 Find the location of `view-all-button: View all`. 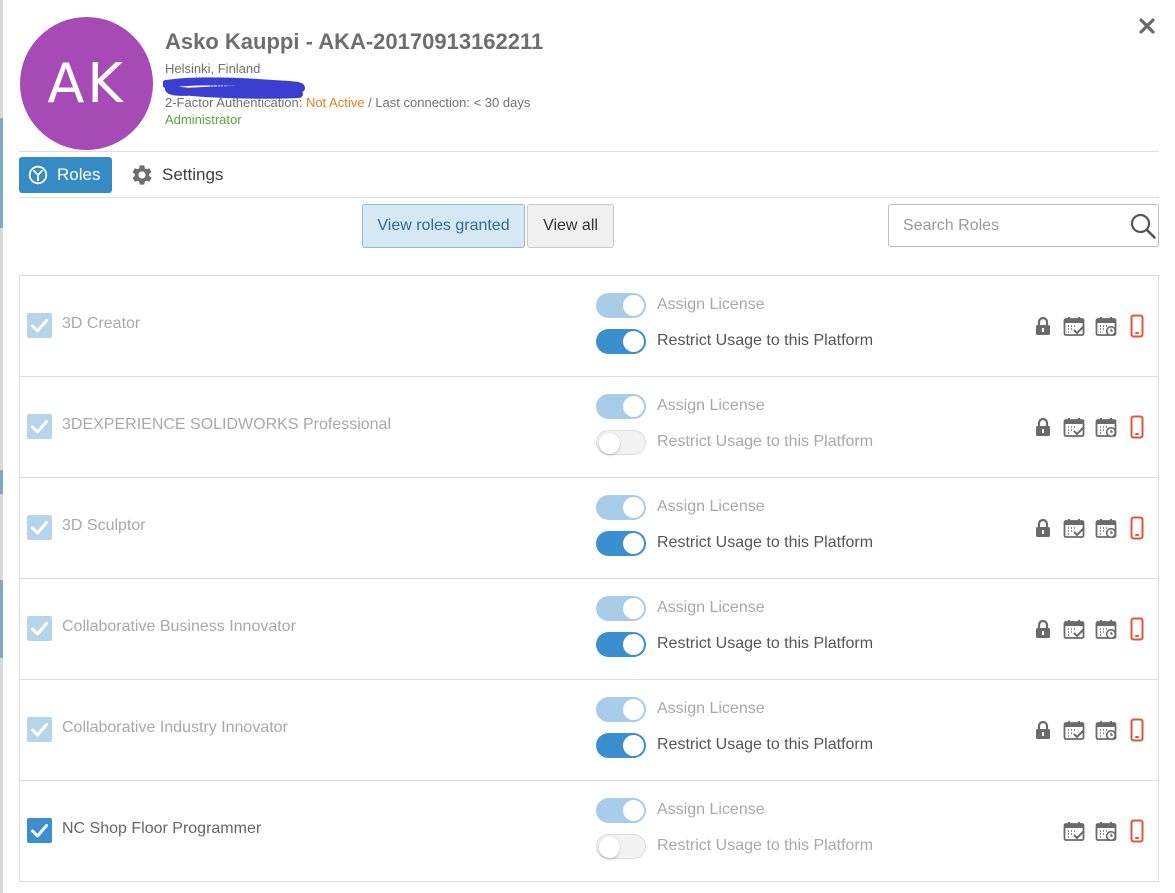

view-all-button: View all is located at coordinates (570, 226).